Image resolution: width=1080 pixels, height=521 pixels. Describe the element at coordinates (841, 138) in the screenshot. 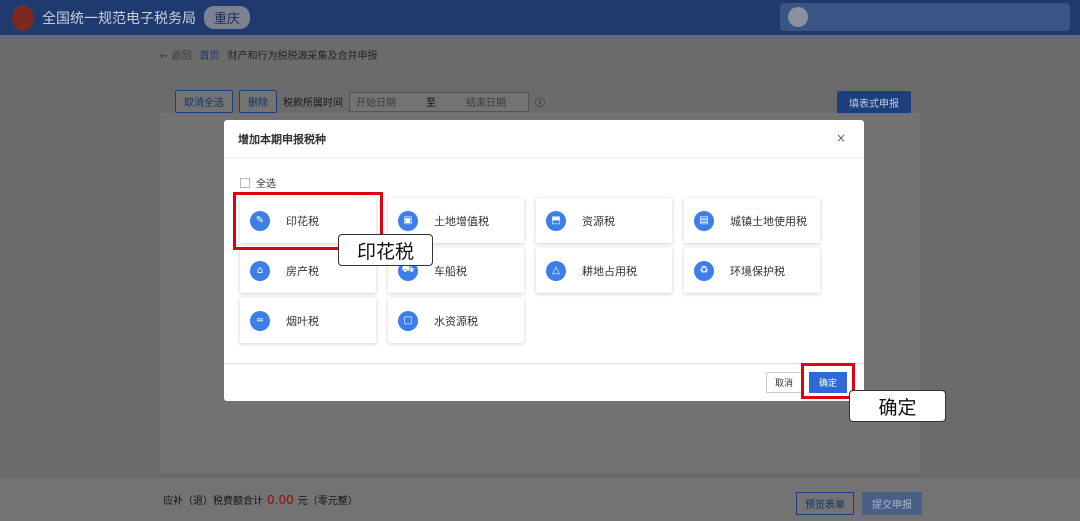

I see `close-icon: ×` at that location.